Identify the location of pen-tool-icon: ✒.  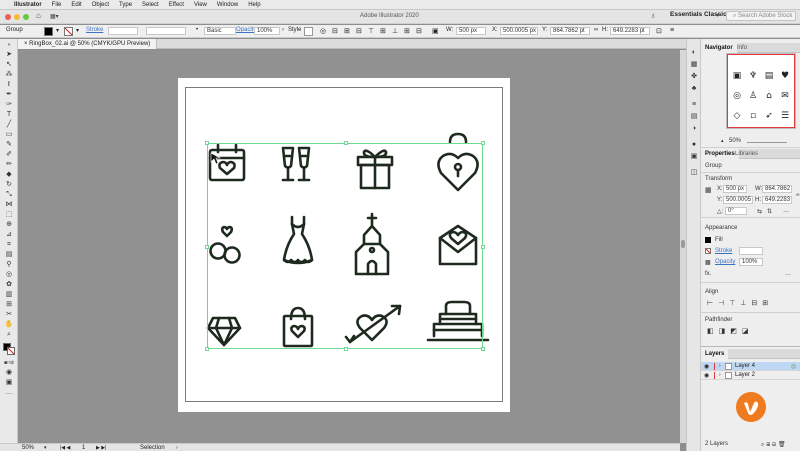
(9, 95).